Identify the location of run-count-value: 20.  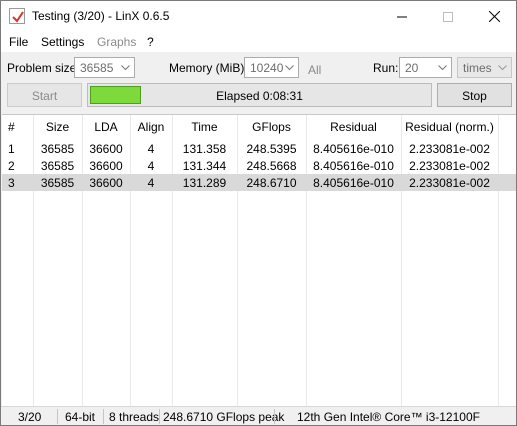
(412, 68).